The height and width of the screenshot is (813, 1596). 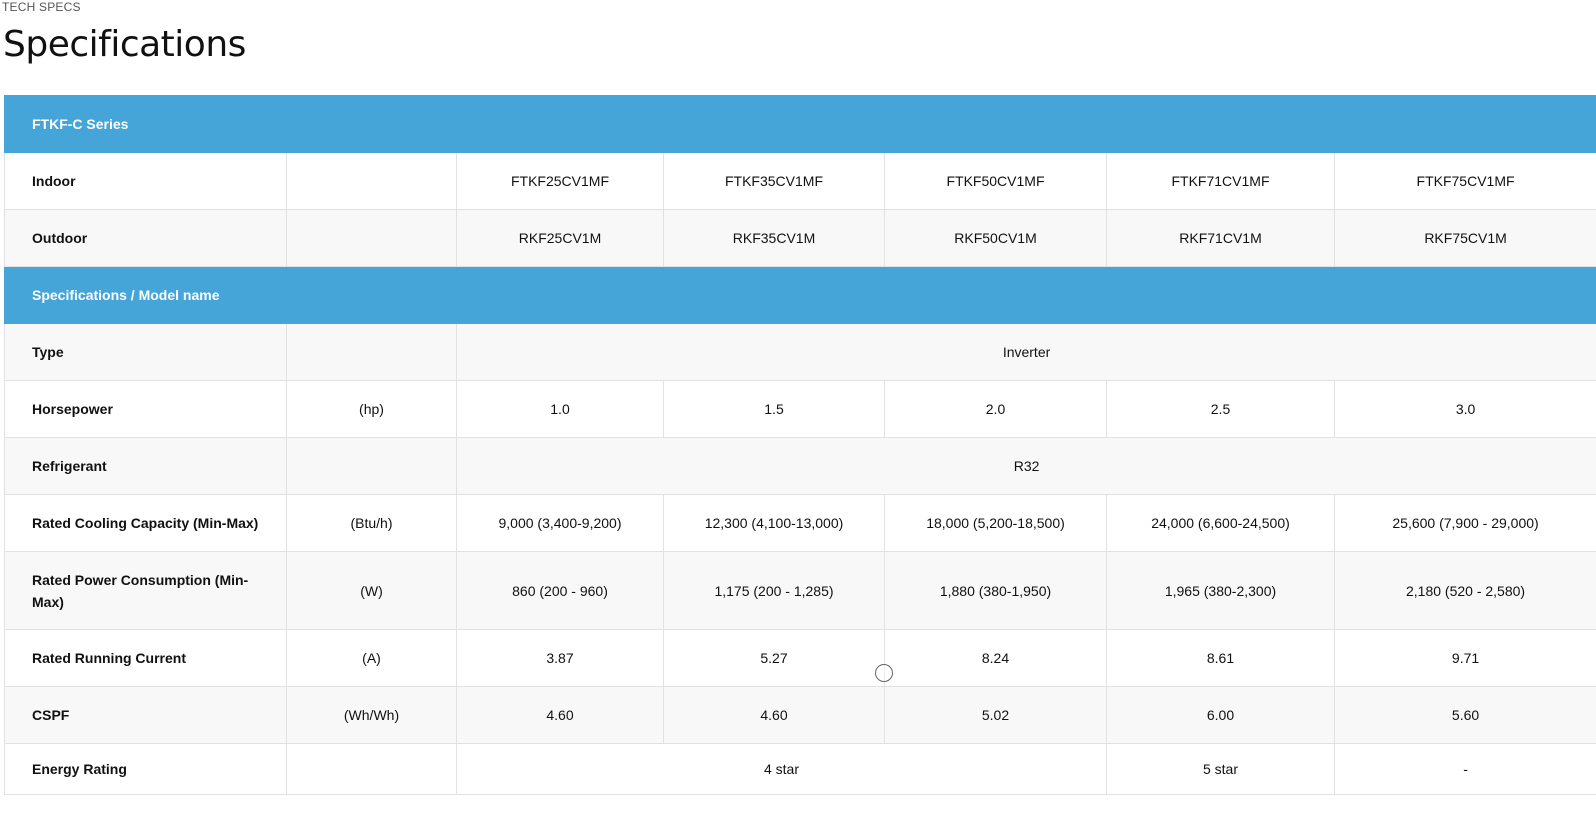 What do you see at coordinates (774, 238) in the screenshot?
I see `model-cell: RKF35CV1M` at bounding box center [774, 238].